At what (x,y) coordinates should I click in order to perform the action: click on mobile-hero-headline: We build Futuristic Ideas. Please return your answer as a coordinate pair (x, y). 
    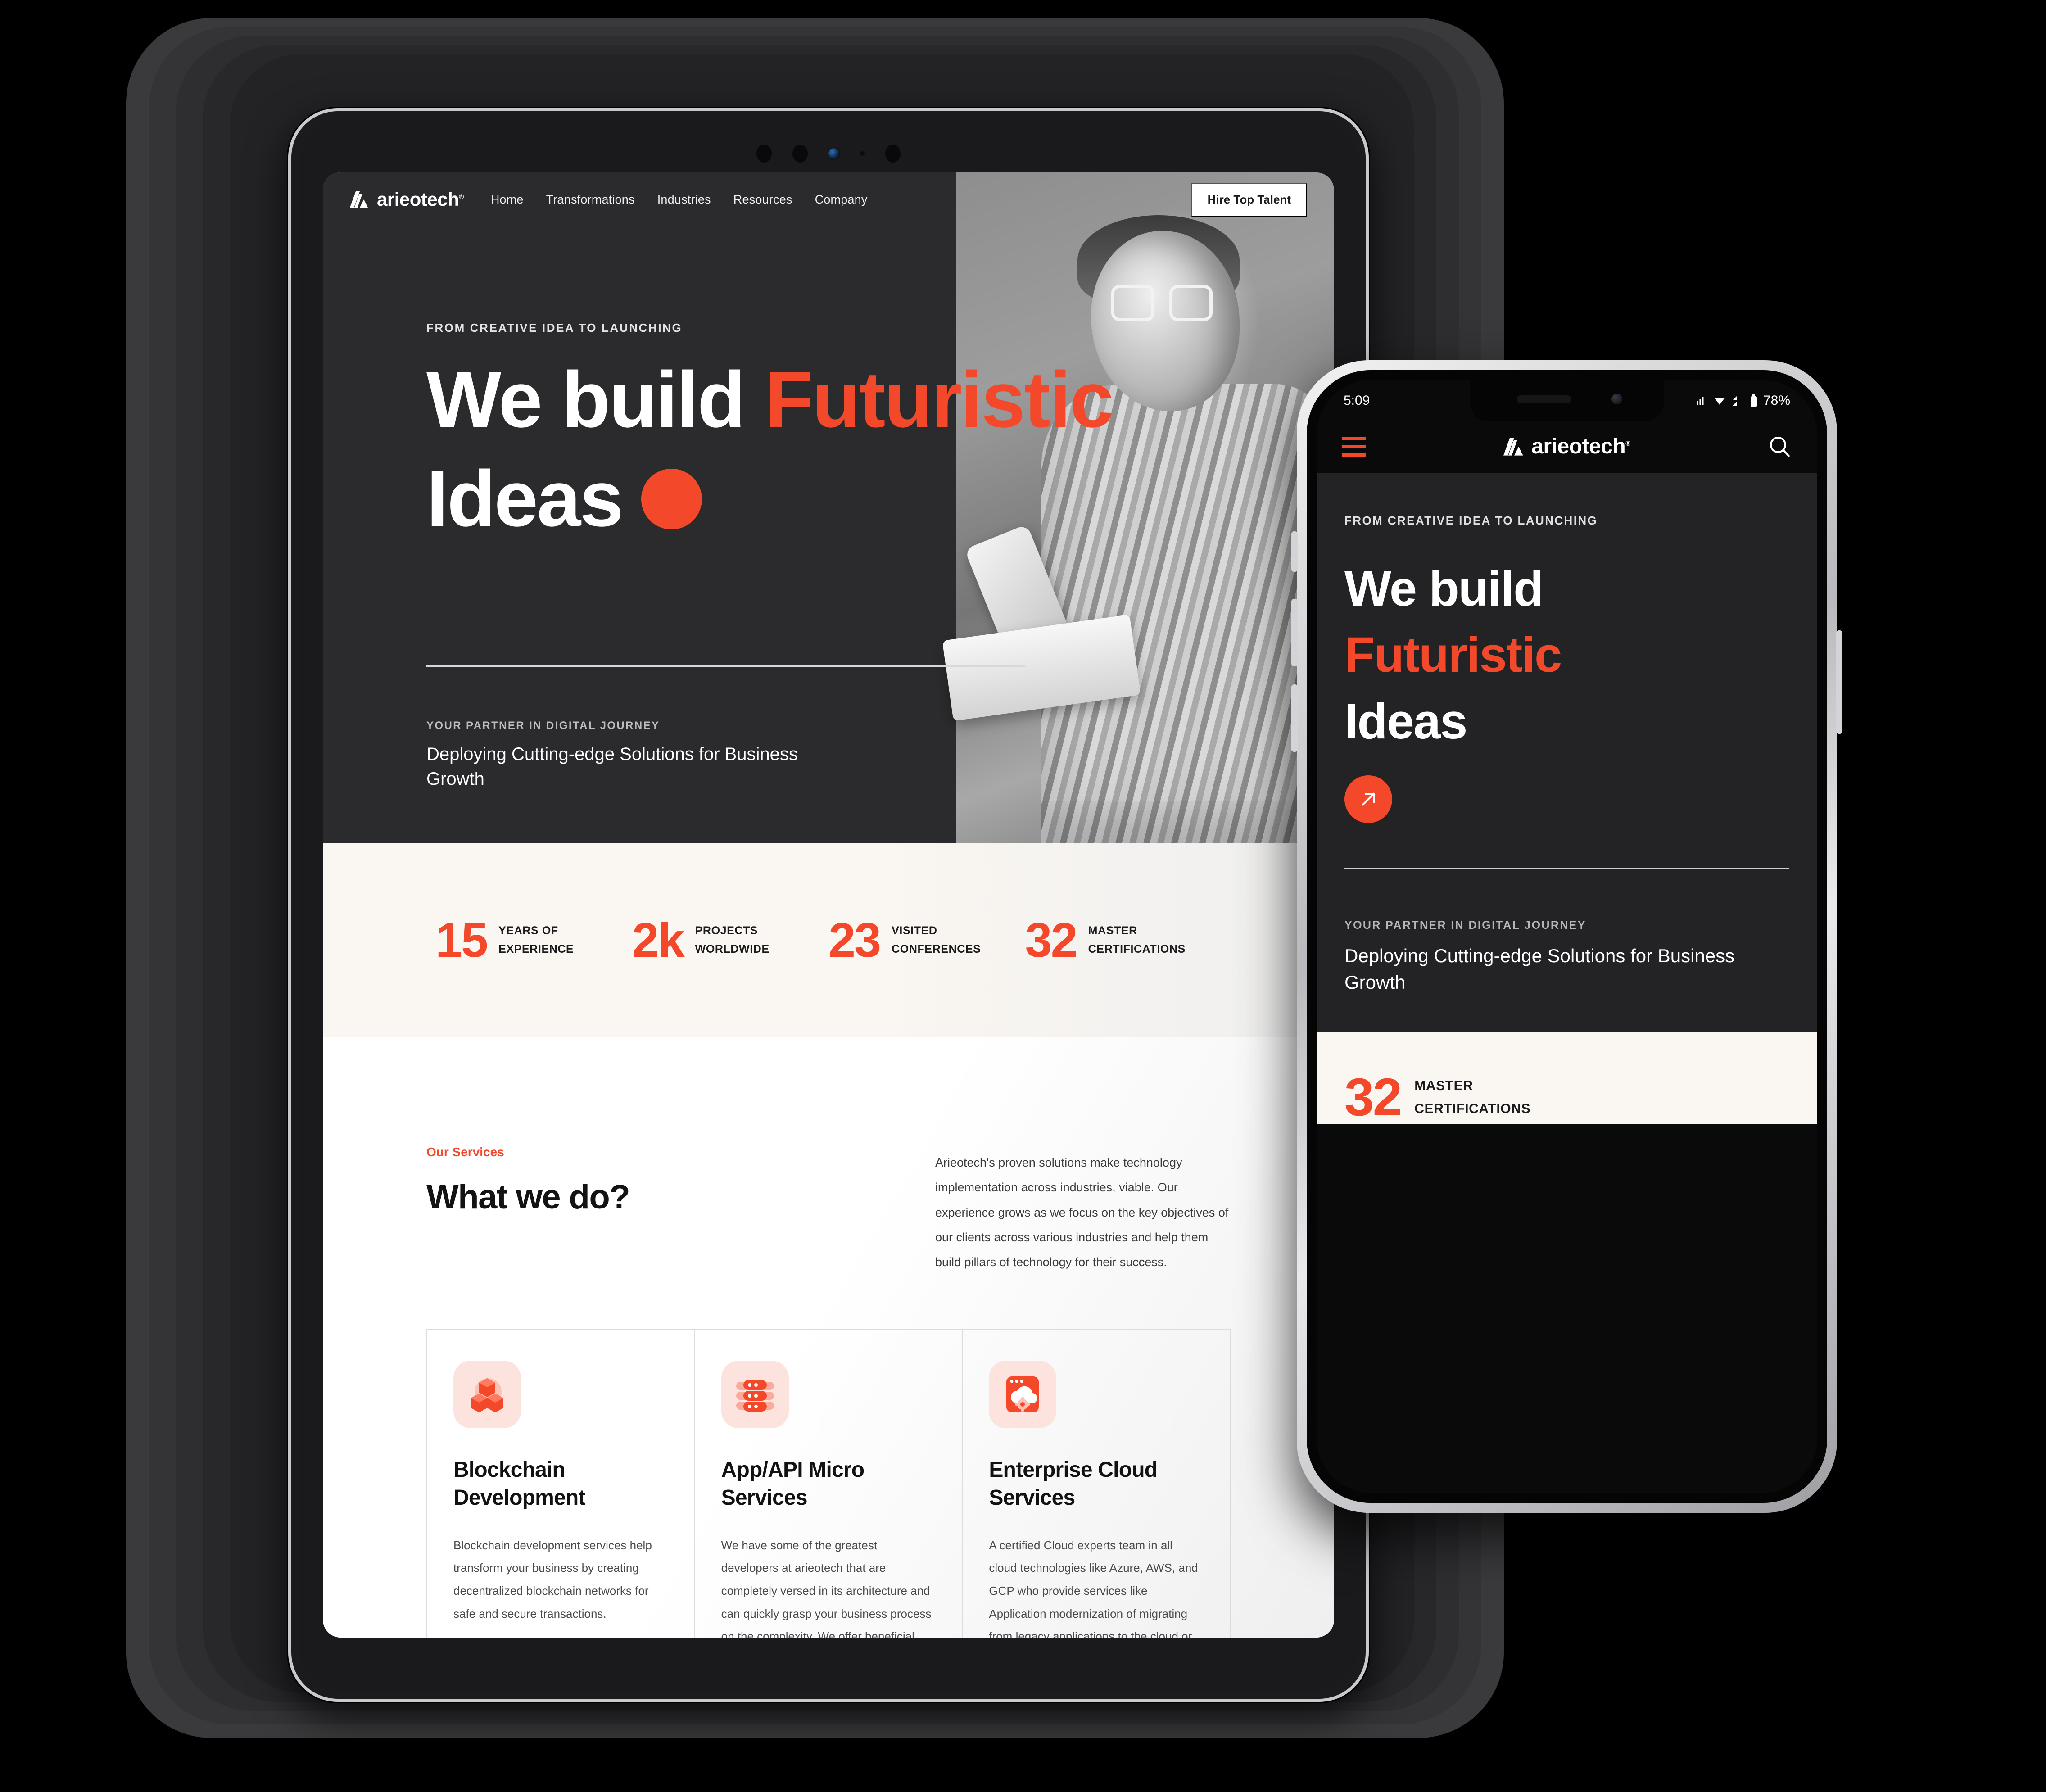
    Looking at the image, I should click on (1566, 655).